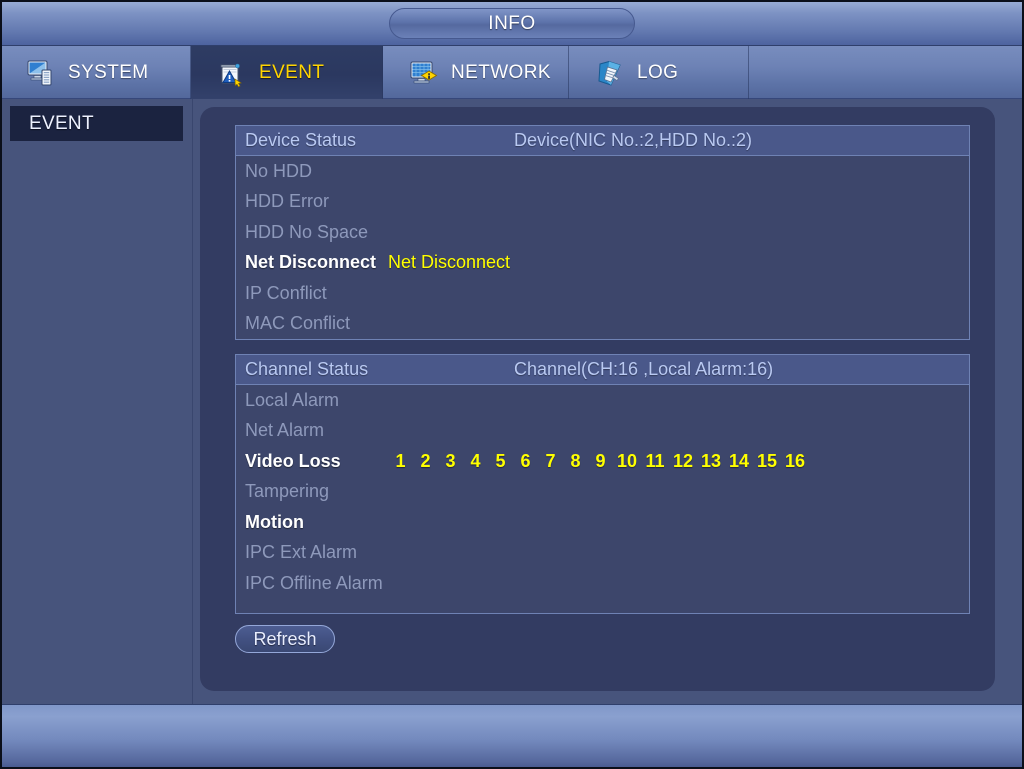  Describe the element at coordinates (602, 431) in the screenshot. I see `table-row: Net Alarm` at that location.